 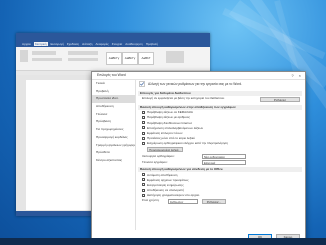 What do you see at coordinates (165, 184) in the screenshot?
I see `checkbox-label: Ενεργοποίηση ενημέρωσης` at bounding box center [165, 184].